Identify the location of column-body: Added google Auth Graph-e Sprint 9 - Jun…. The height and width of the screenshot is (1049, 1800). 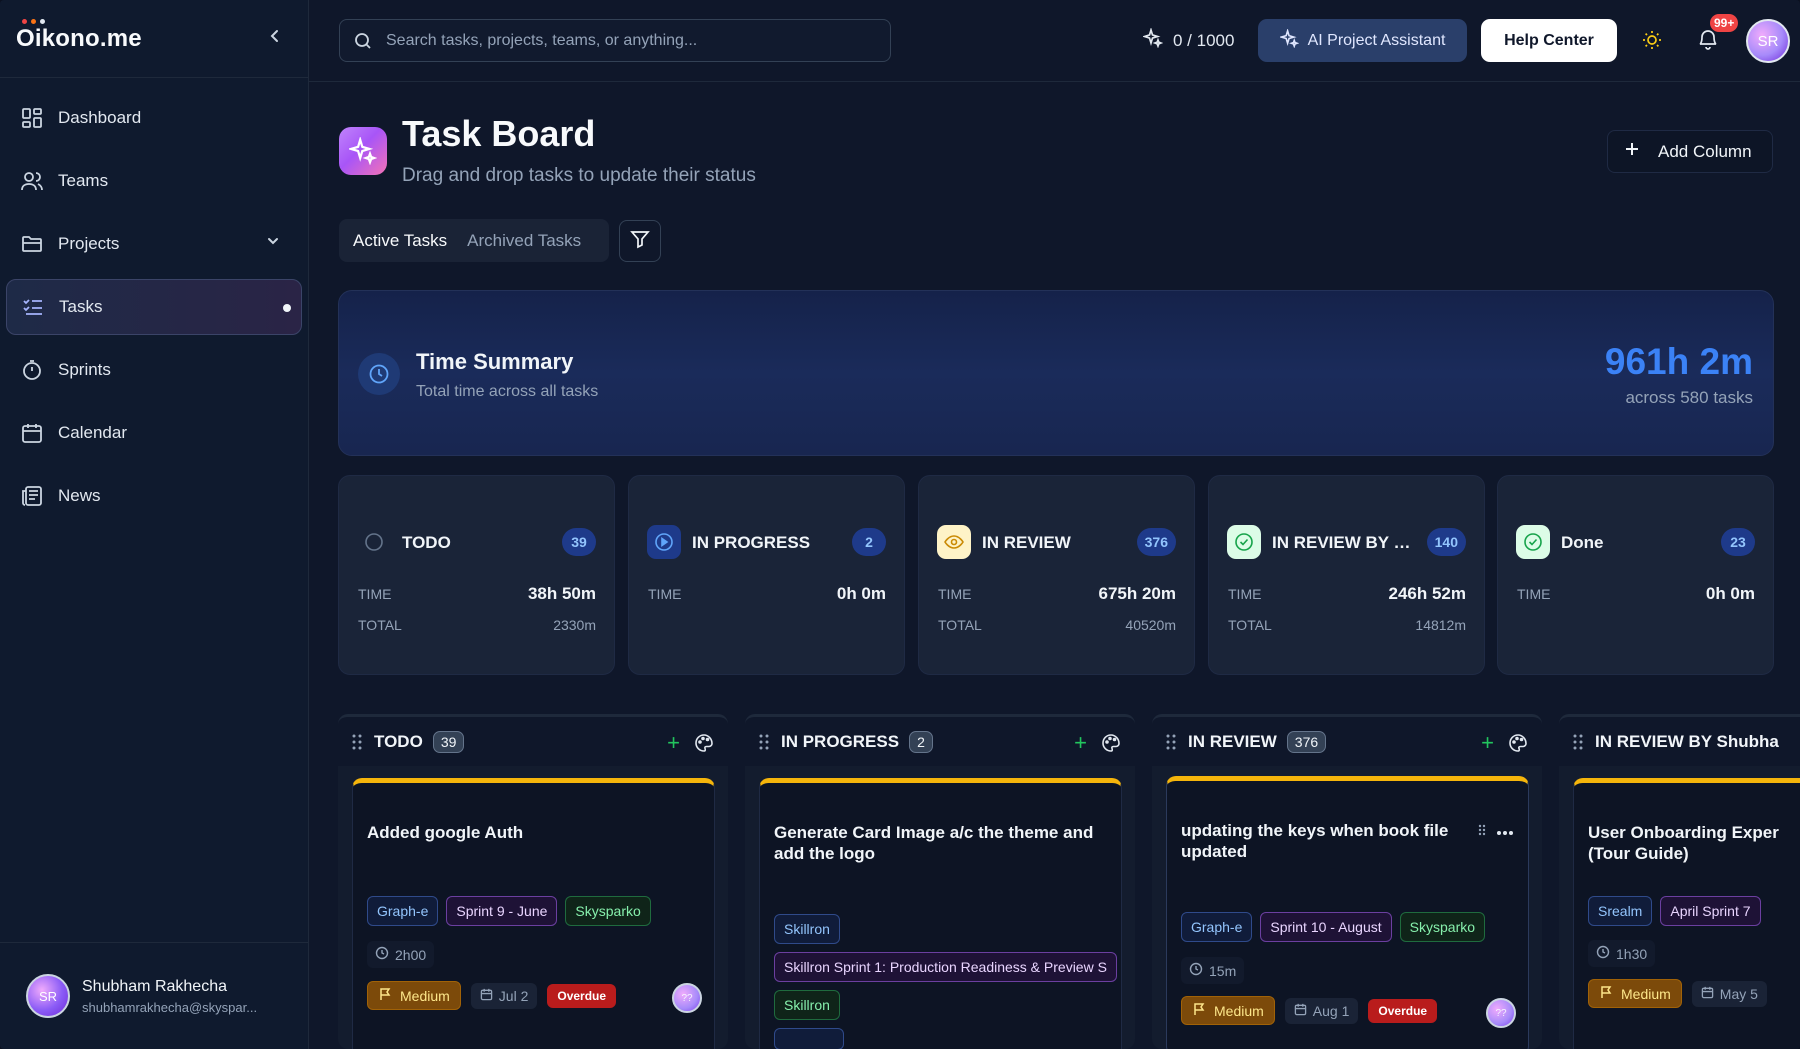
(533, 907).